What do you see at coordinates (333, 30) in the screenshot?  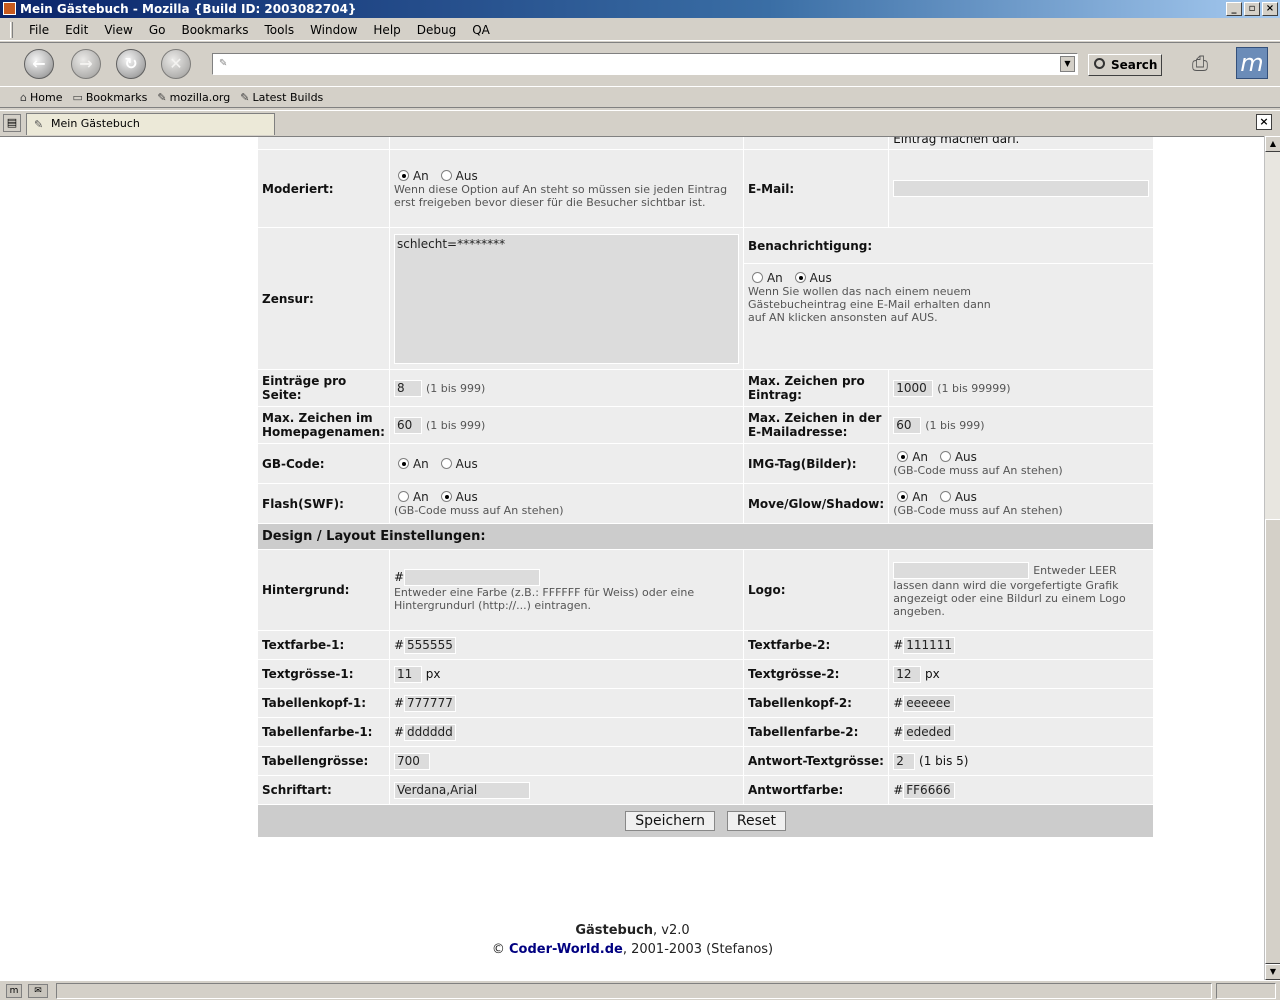 I see `menu-window: Window` at bounding box center [333, 30].